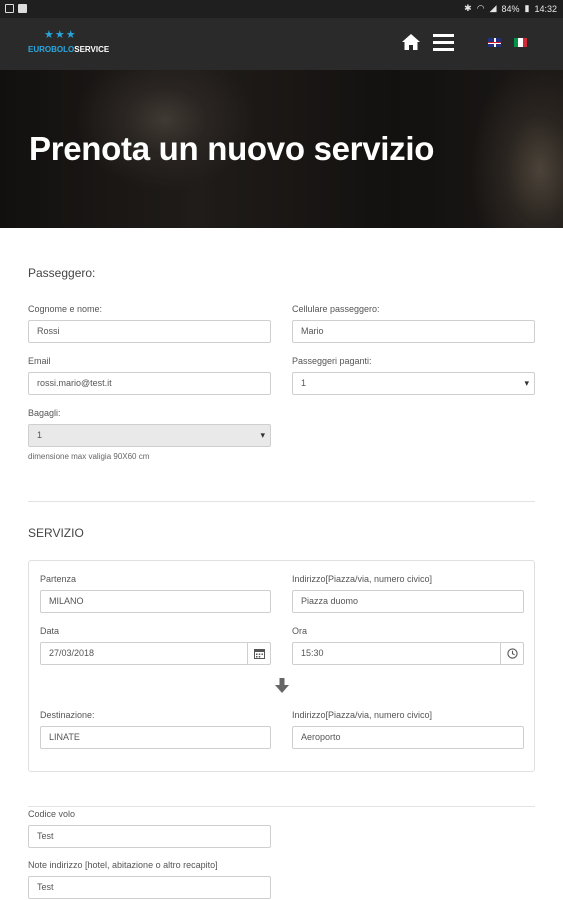 This screenshot has height=900, width=563. I want to click on gallery-notification-icon, so click(22, 8).